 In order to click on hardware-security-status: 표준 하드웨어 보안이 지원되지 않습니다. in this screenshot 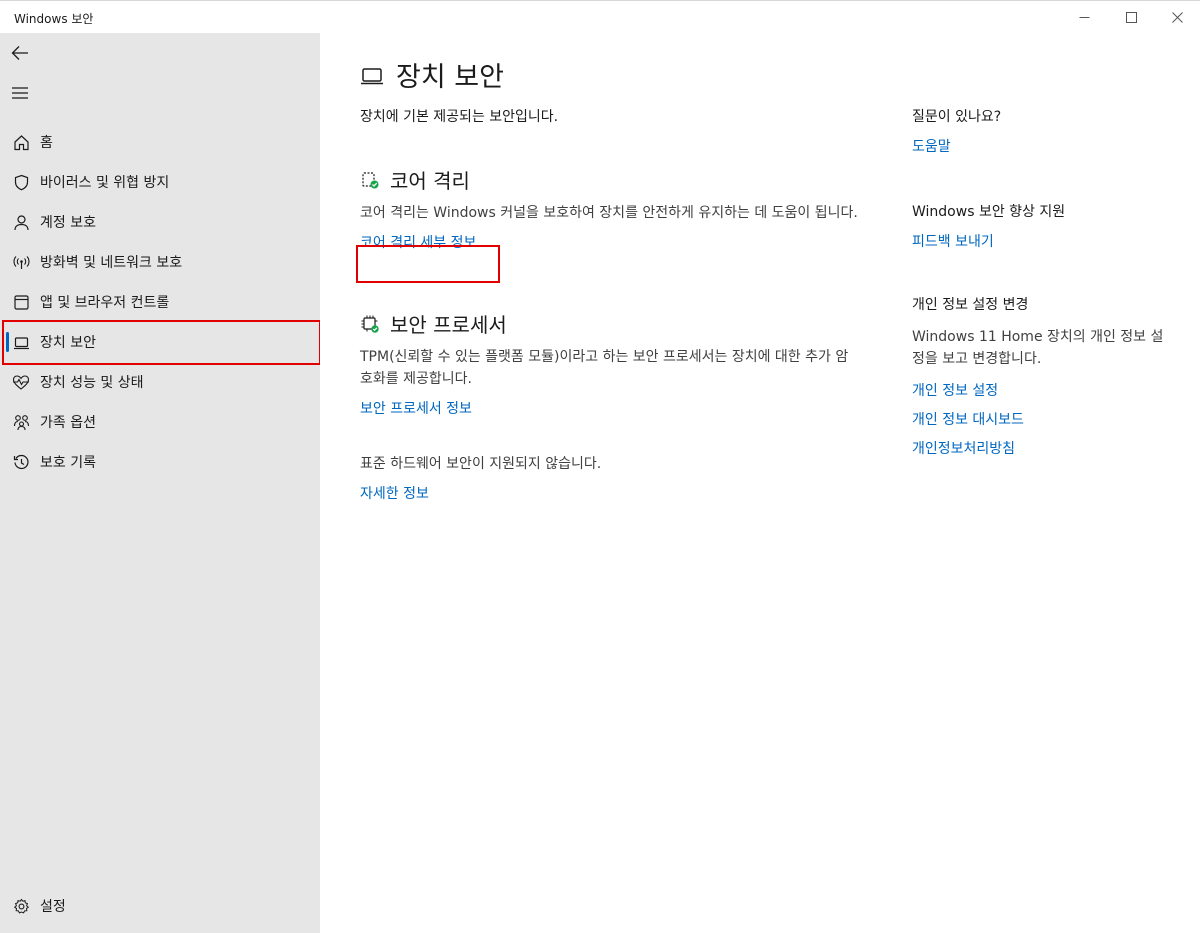, I will do `click(481, 464)`.